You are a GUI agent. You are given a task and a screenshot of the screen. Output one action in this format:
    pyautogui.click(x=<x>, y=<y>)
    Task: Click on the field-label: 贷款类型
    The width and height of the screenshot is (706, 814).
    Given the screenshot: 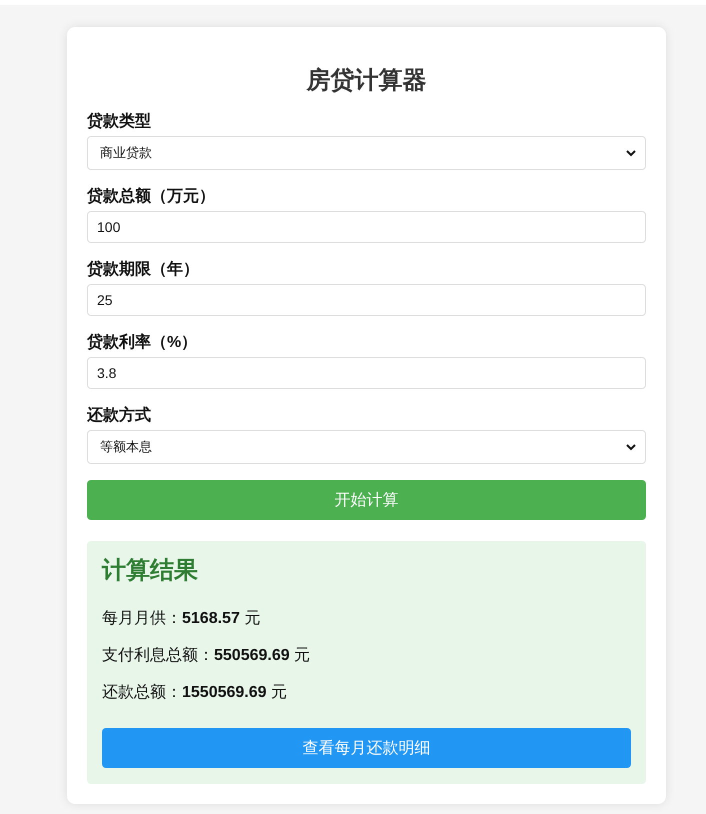 What is the action you would take?
    pyautogui.click(x=119, y=121)
    